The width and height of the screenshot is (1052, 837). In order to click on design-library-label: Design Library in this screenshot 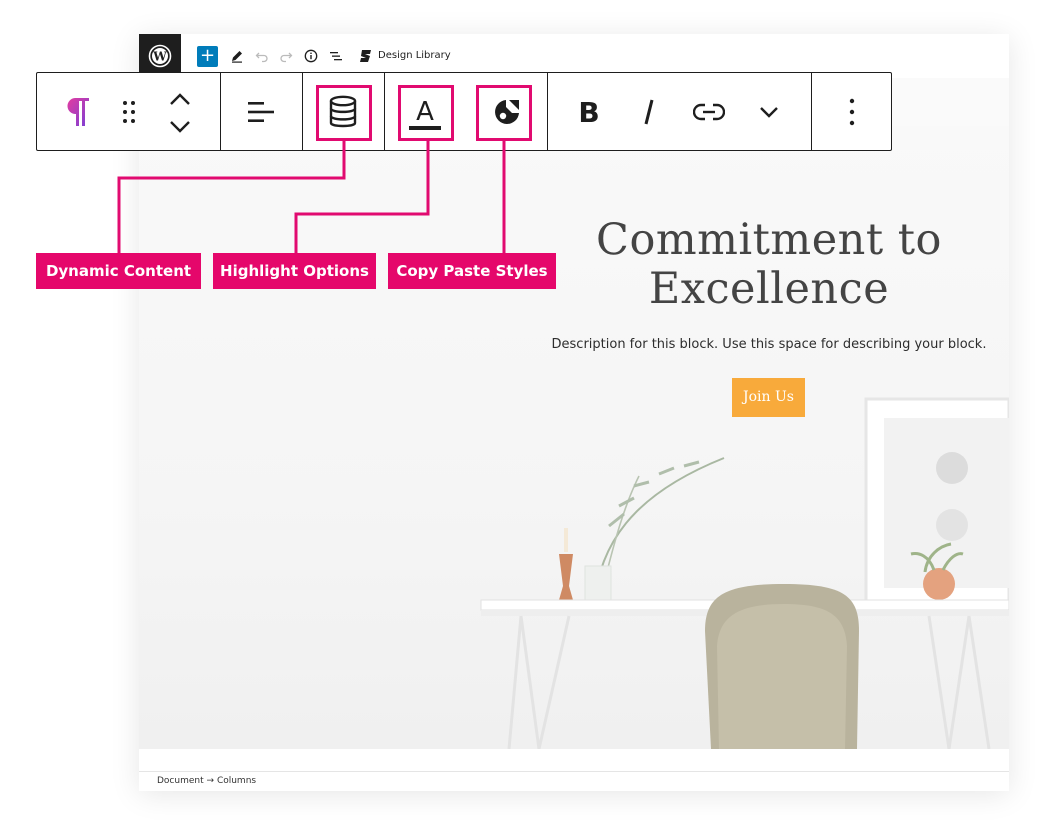, I will do `click(414, 55)`.